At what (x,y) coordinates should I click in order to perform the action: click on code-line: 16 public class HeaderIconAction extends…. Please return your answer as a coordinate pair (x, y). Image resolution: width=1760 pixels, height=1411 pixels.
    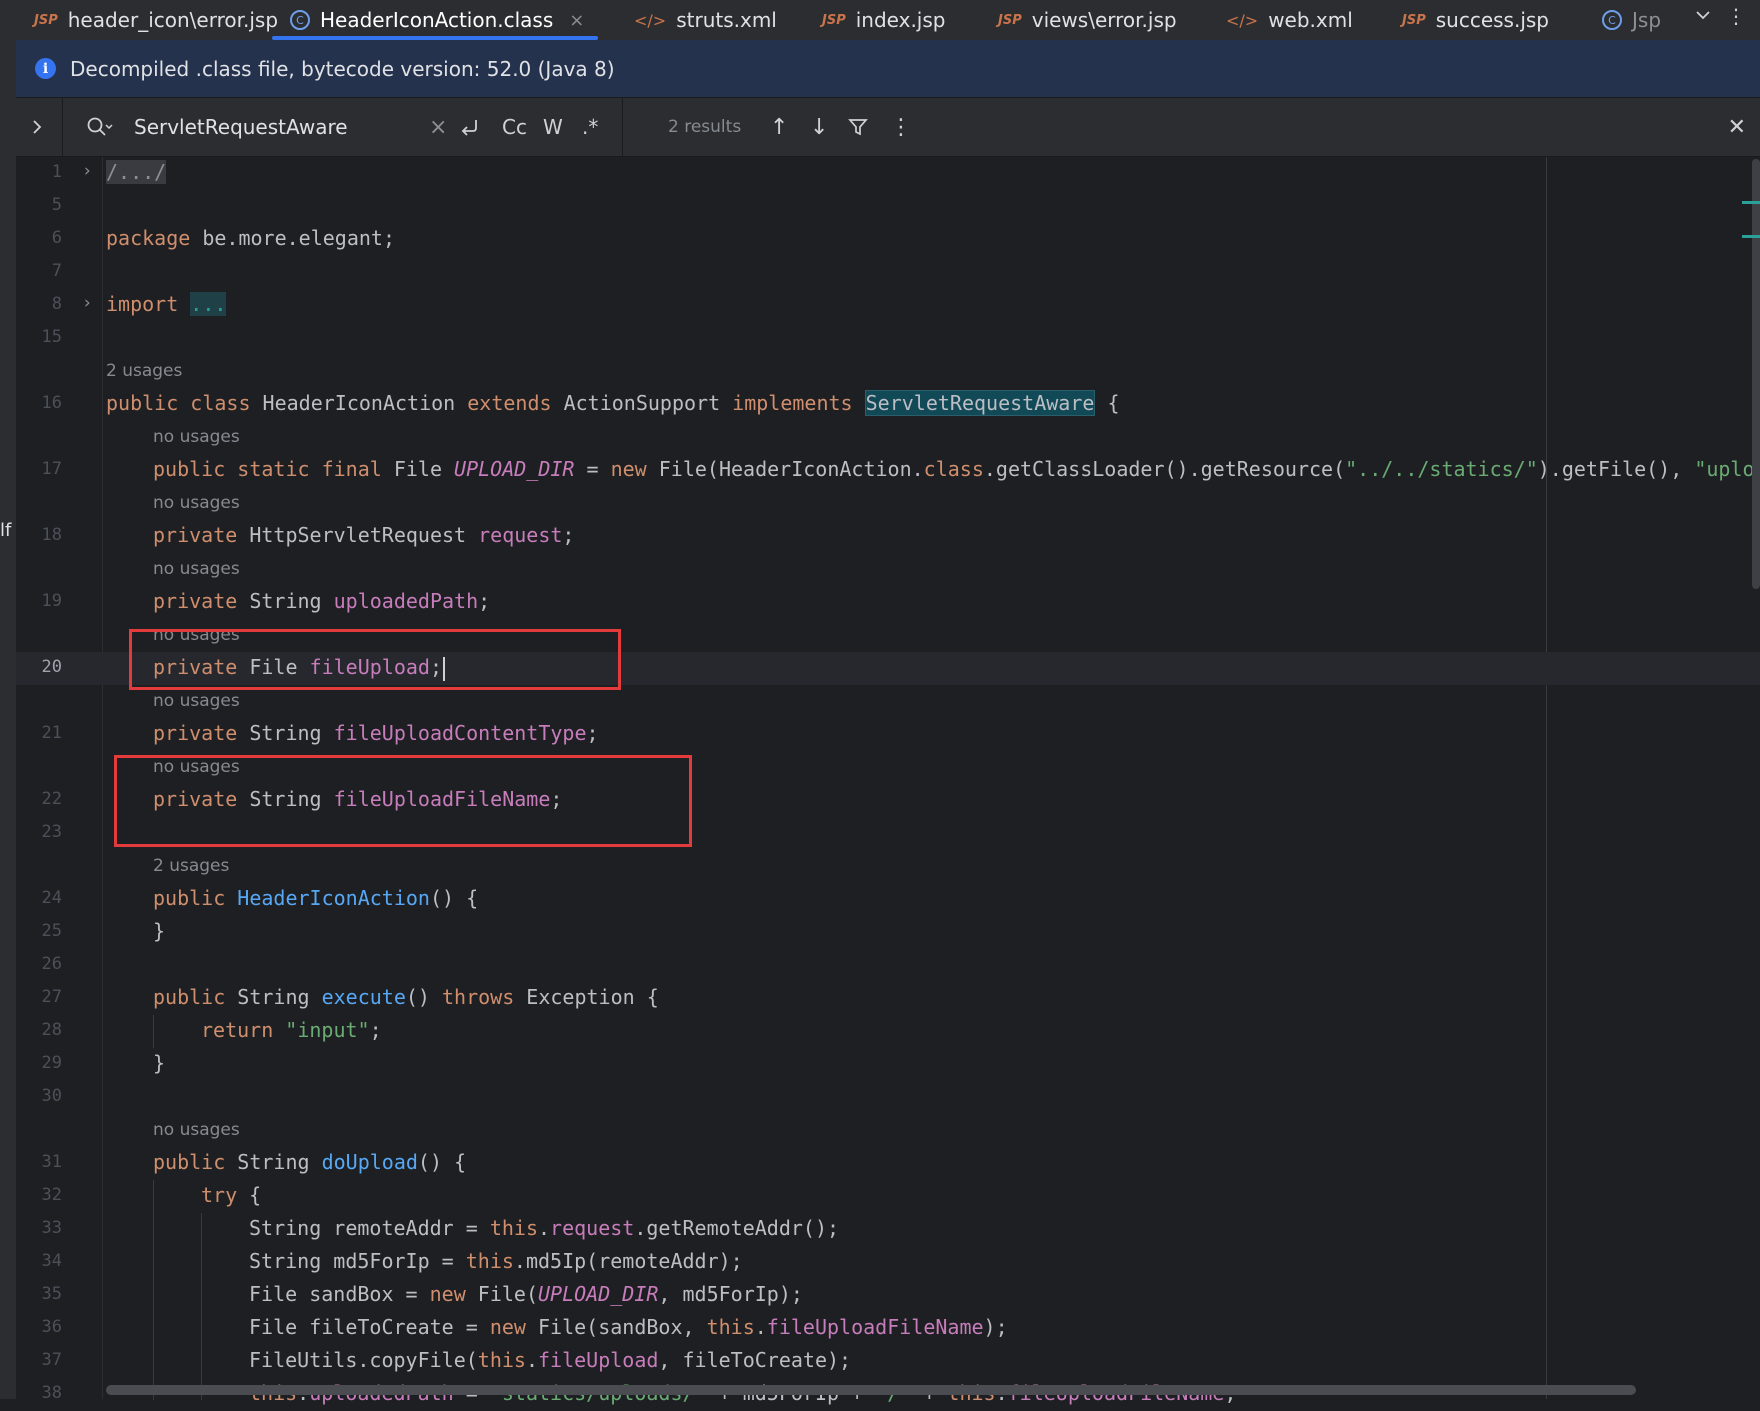
    Looking at the image, I should click on (580, 403).